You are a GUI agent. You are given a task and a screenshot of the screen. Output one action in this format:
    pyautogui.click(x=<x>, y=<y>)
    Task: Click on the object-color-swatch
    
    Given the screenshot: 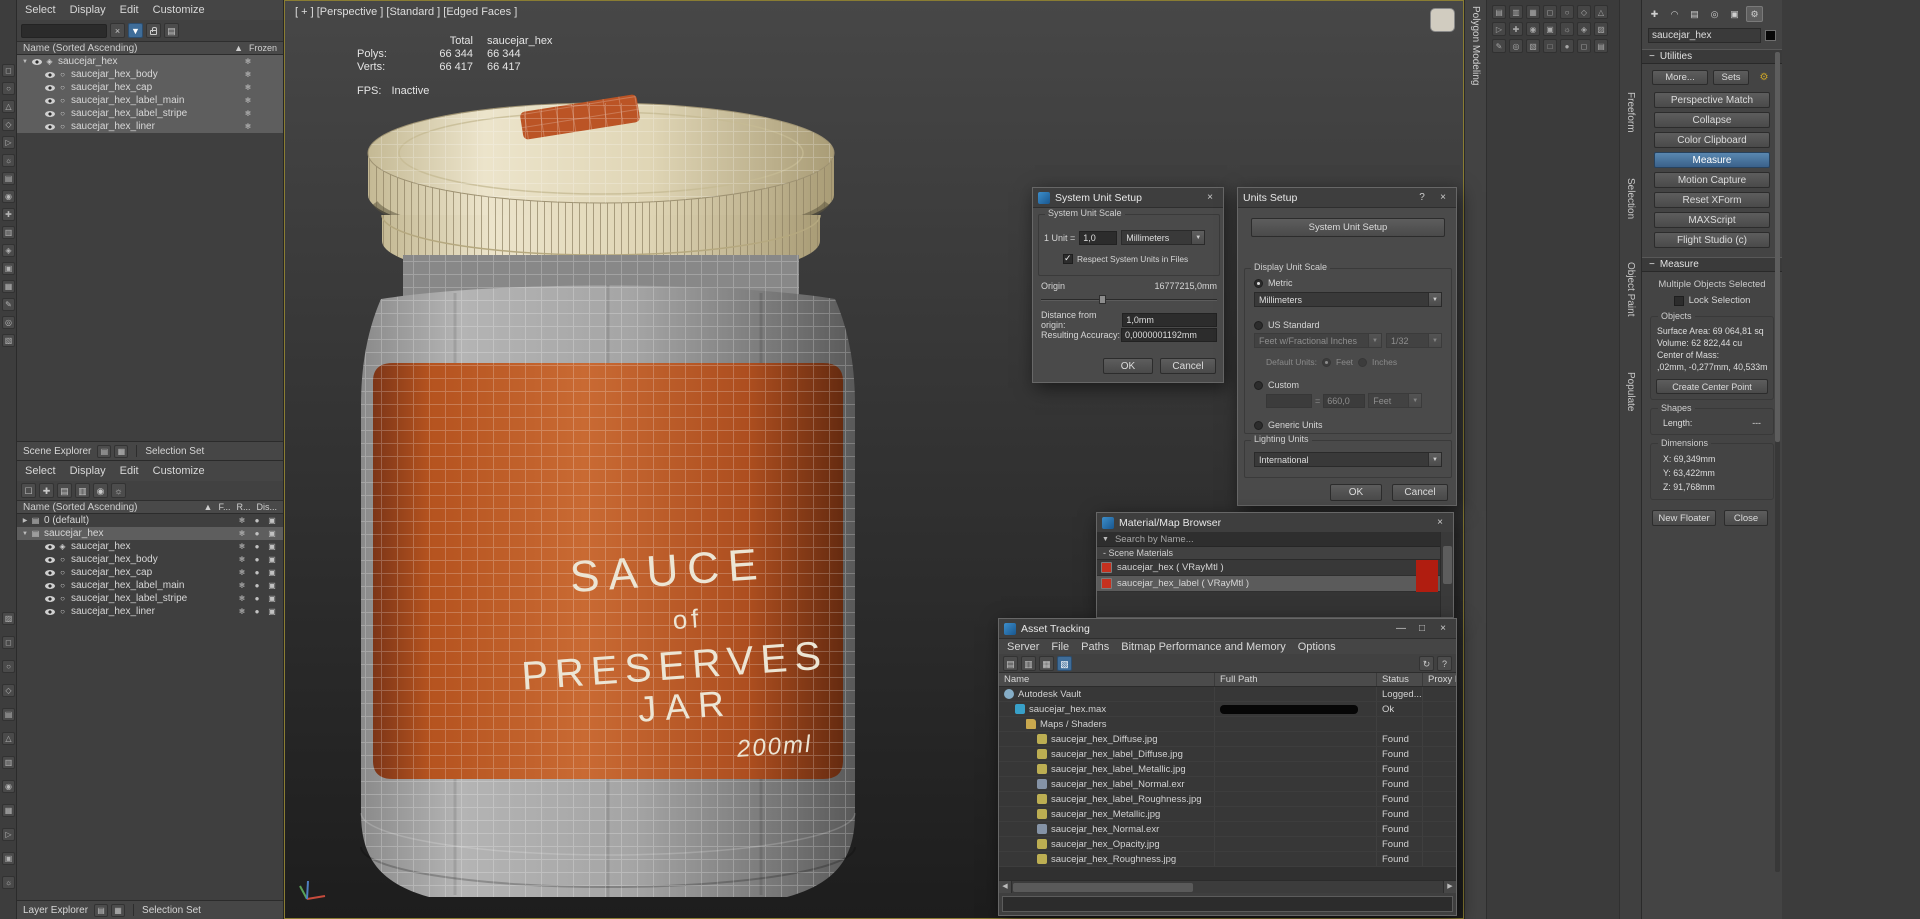 What is the action you would take?
    pyautogui.click(x=1770, y=35)
    